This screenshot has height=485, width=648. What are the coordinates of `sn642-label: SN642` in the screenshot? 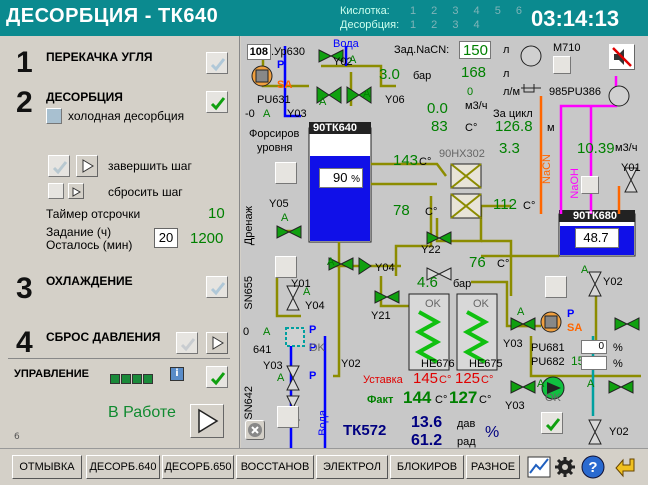 It's located at (249, 403).